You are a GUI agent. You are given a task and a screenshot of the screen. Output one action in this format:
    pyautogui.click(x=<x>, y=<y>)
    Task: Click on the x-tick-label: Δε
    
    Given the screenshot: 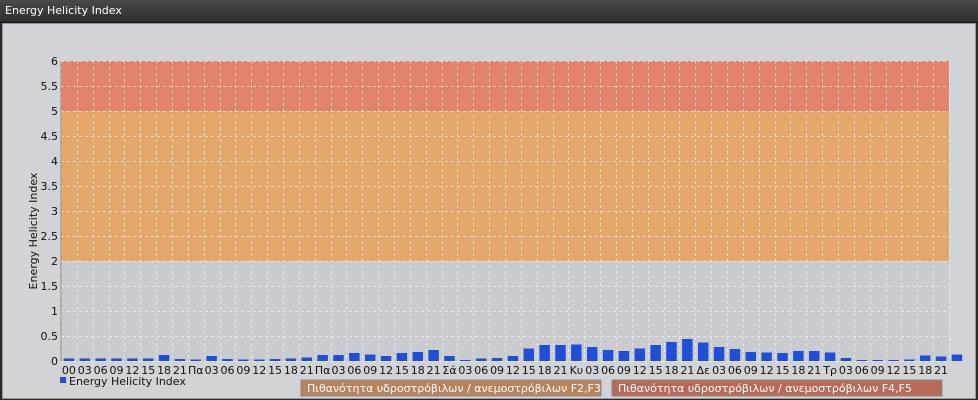 What is the action you would take?
    pyautogui.click(x=703, y=370)
    